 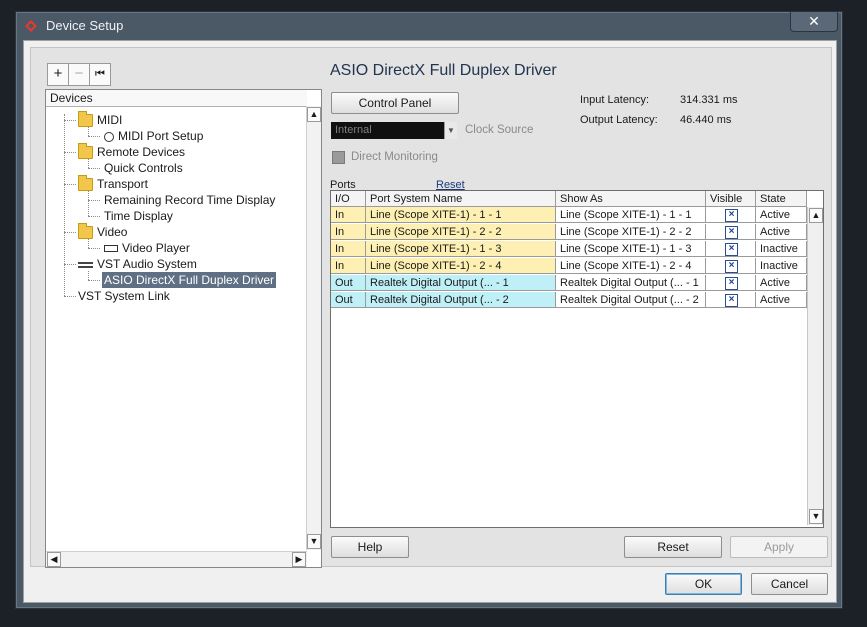 I want to click on tree-header: Devices, so click(x=176, y=98).